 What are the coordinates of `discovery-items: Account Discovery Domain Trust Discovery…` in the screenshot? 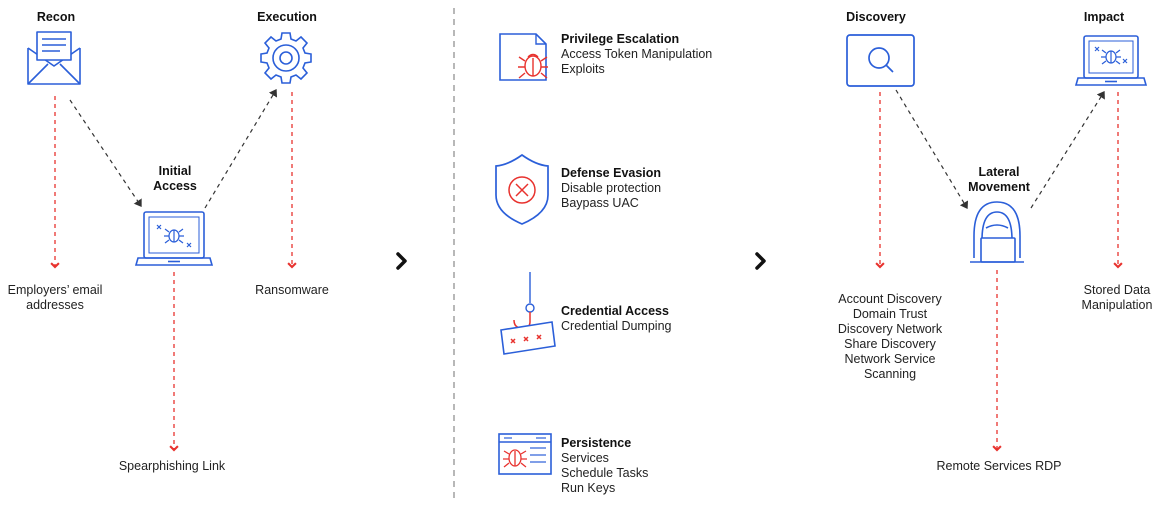 It's located at (890, 337).